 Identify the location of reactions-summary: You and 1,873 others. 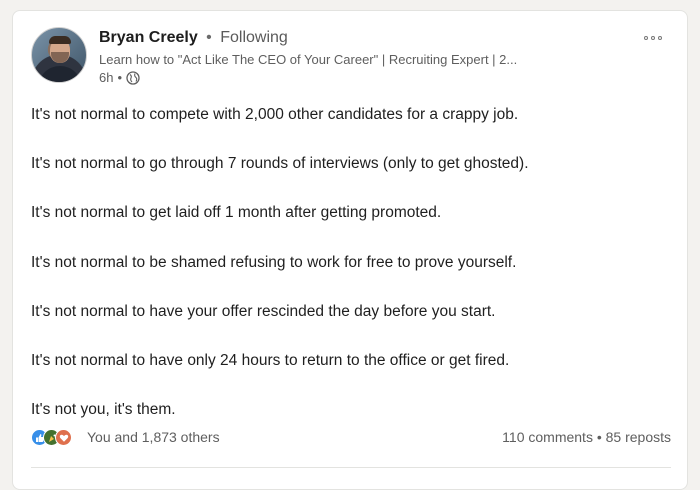
(153, 437).